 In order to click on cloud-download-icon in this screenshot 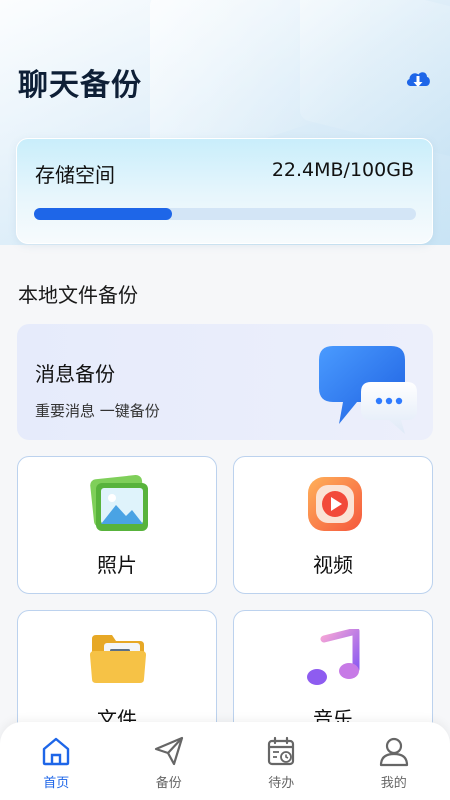, I will do `click(418, 79)`.